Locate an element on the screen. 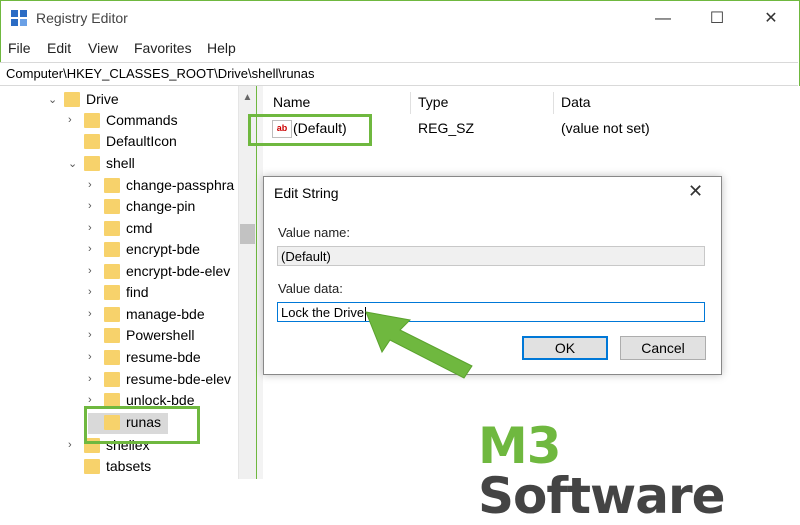 The image size is (800, 525). menu-file: File is located at coordinates (19, 48).